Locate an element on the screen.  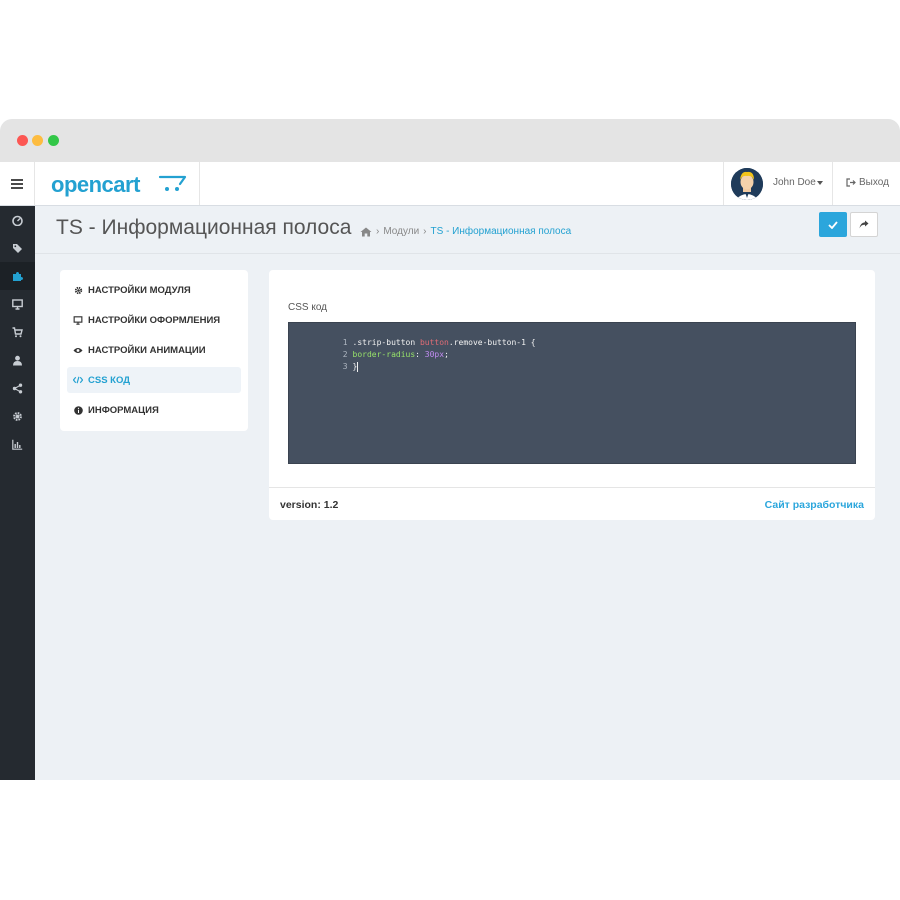
user-name: John Doe is located at coordinates (794, 182).